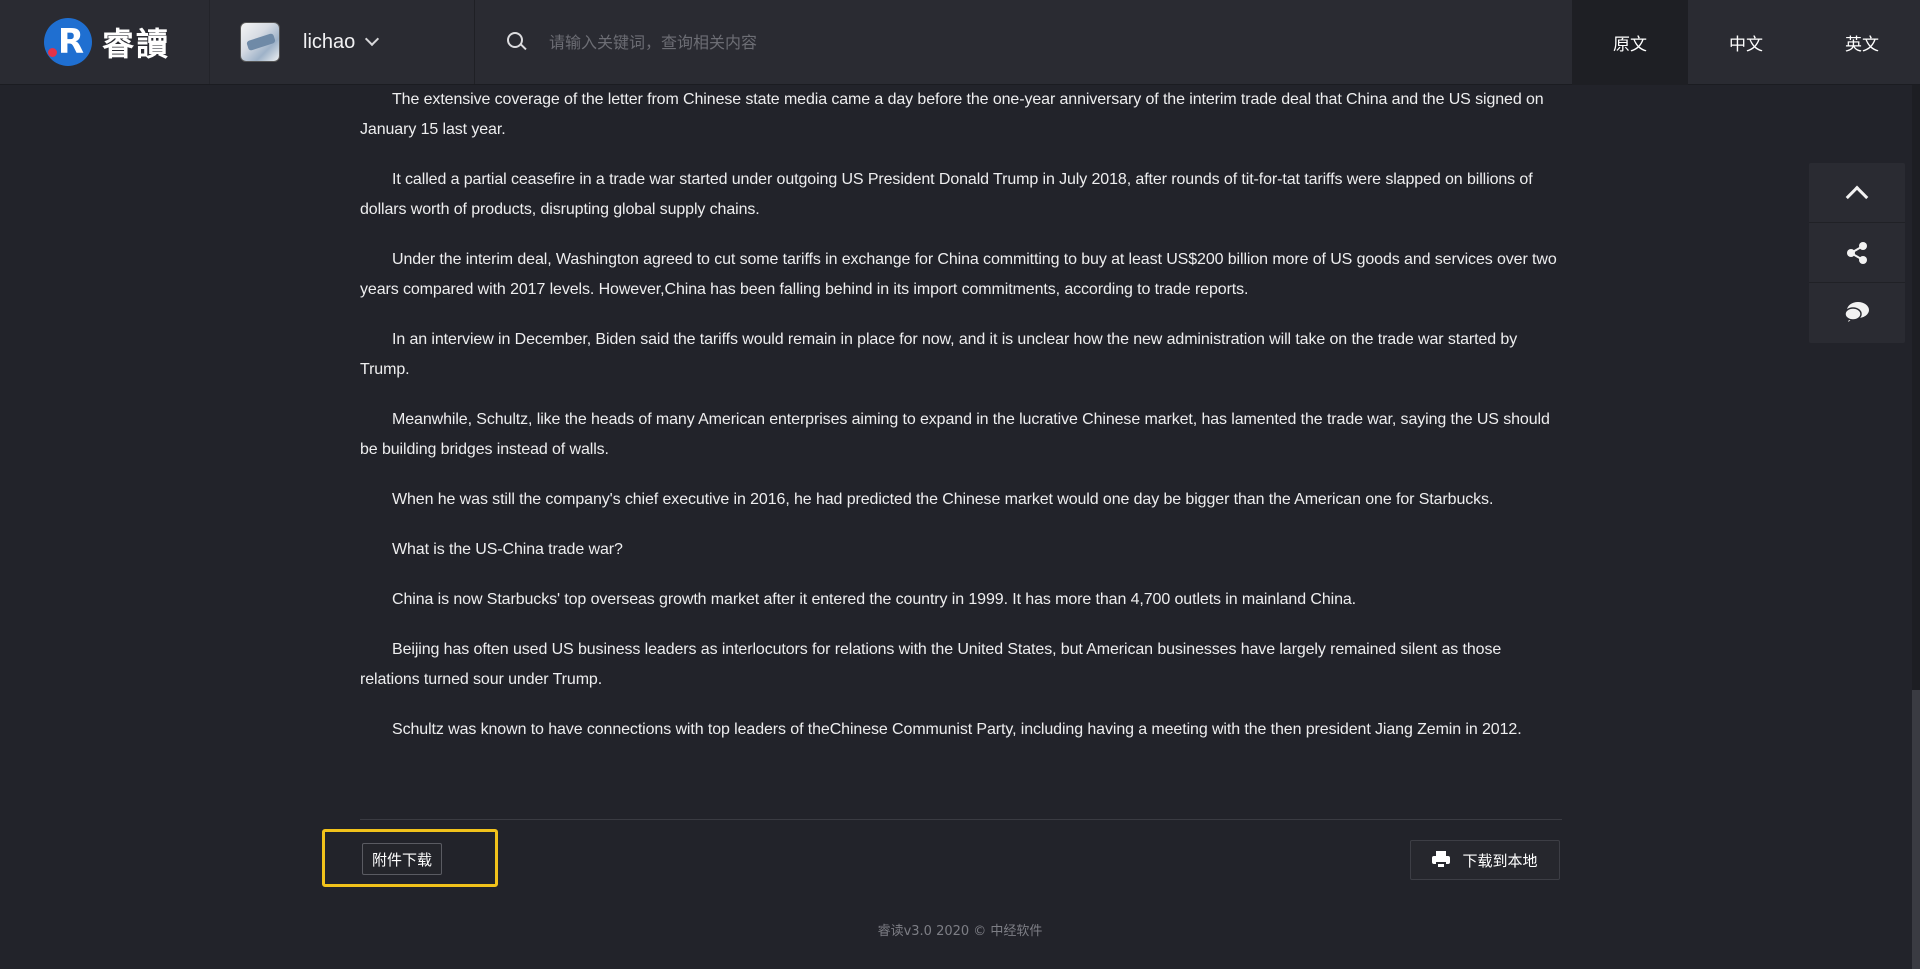 This screenshot has width=1920, height=969. What do you see at coordinates (1441, 860) in the screenshot?
I see `printer-icon` at bounding box center [1441, 860].